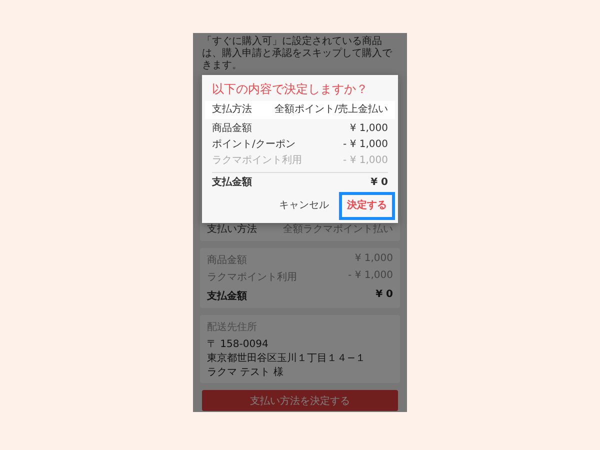 Image resolution: width=600 pixels, height=450 pixels. Describe the element at coordinates (367, 206) in the screenshot. I see `confirm-button: 決定する` at that location.